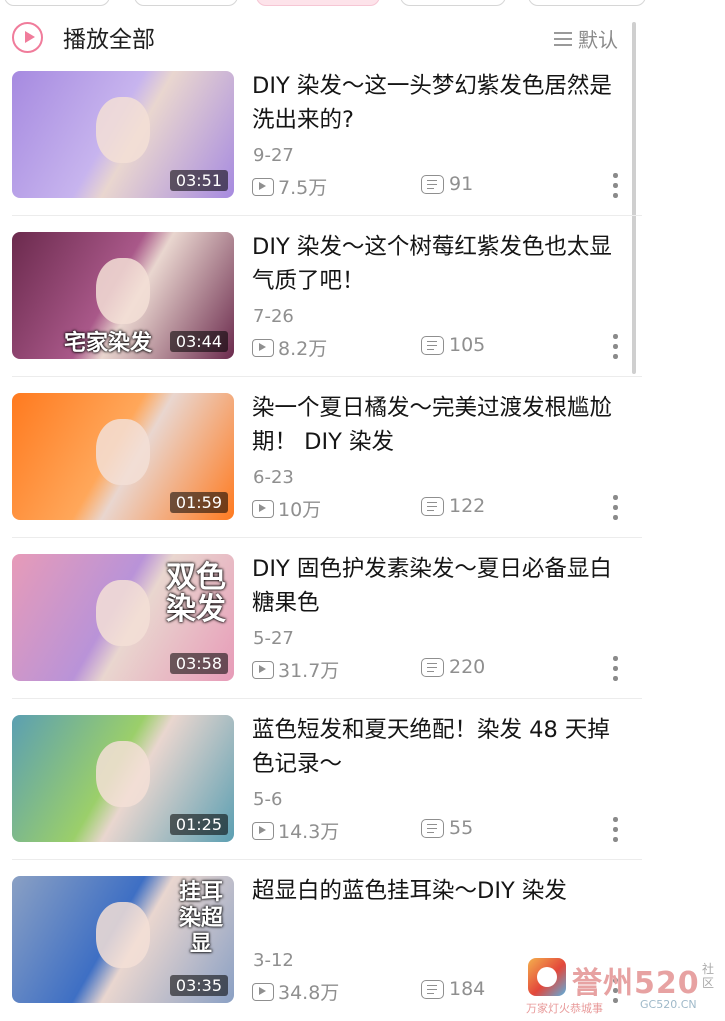  What do you see at coordinates (461, 184) in the screenshot?
I see `comment-count-value: 91` at bounding box center [461, 184].